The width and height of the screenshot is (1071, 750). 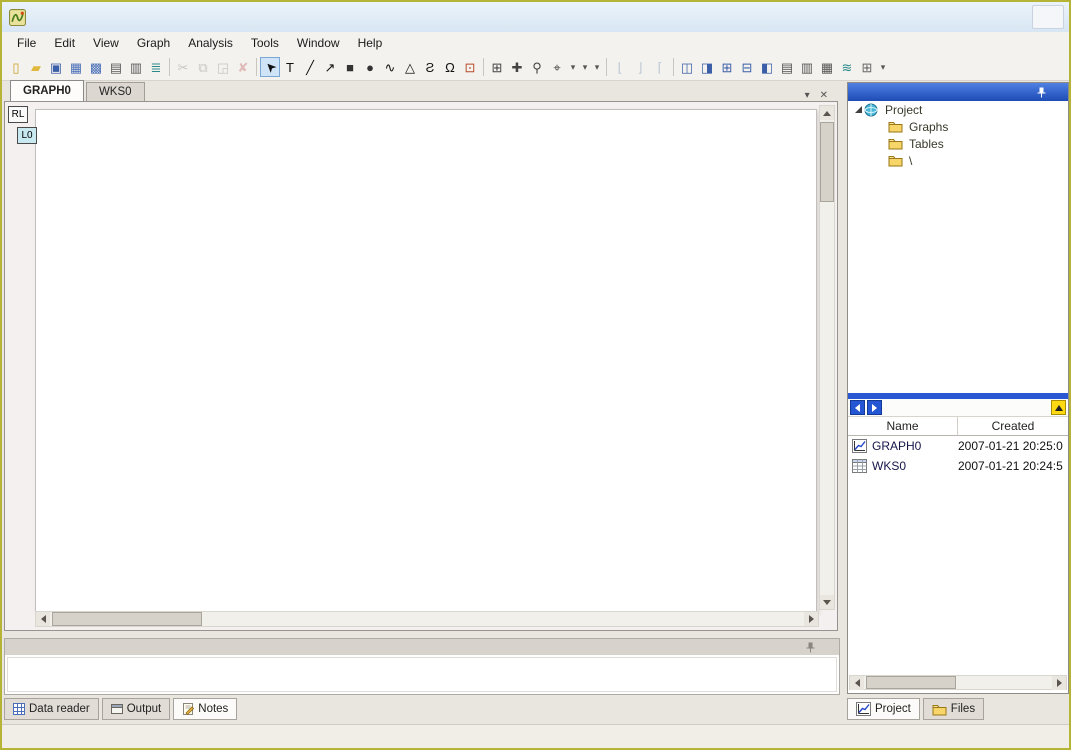 What do you see at coordinates (318, 43) in the screenshot?
I see `menu-window: Window` at bounding box center [318, 43].